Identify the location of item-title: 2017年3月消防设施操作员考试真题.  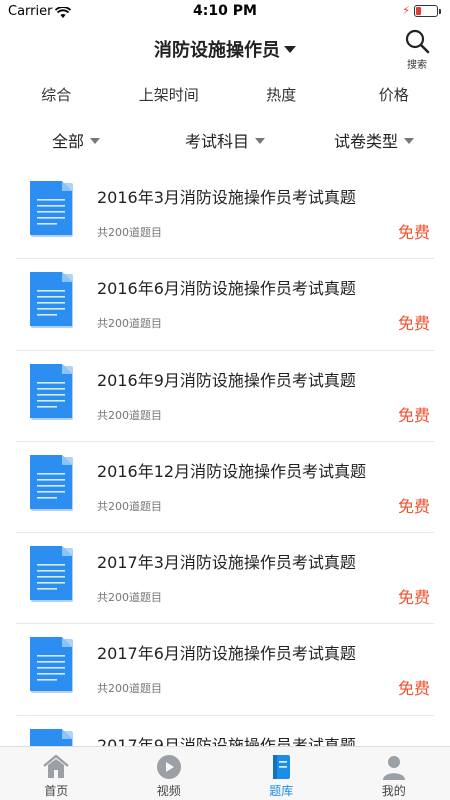
(226, 563).